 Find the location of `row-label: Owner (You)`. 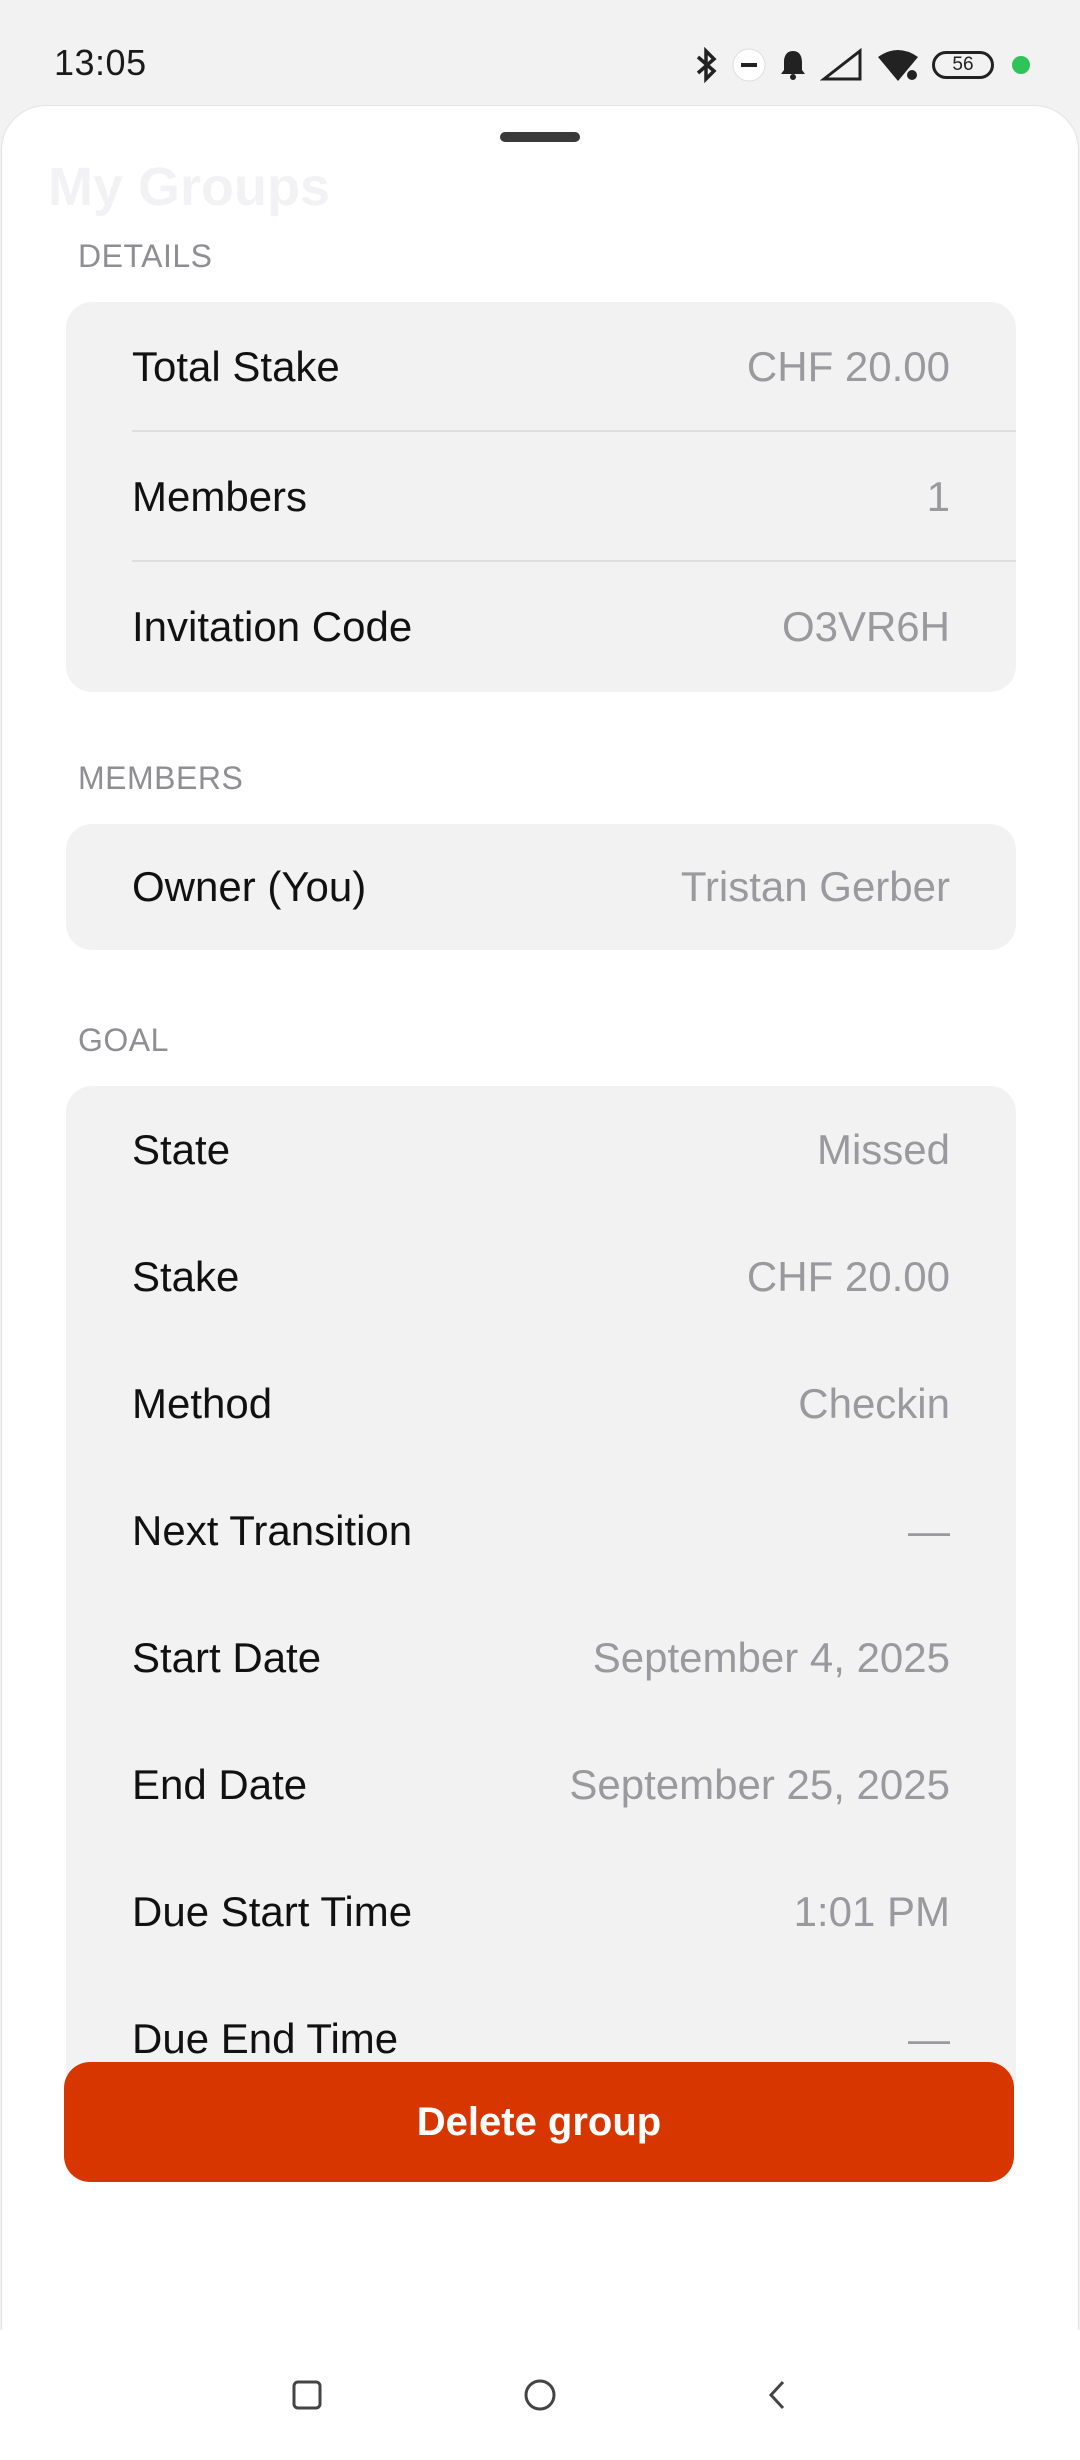

row-label: Owner (You) is located at coordinates (249, 886).